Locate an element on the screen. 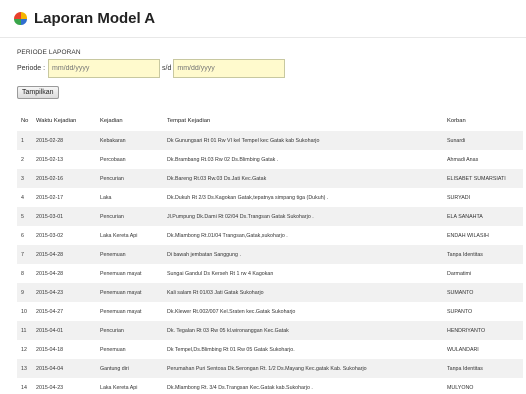 This screenshot has height=394, width=526. page-header: Laporan Model A is located at coordinates (263, 19).